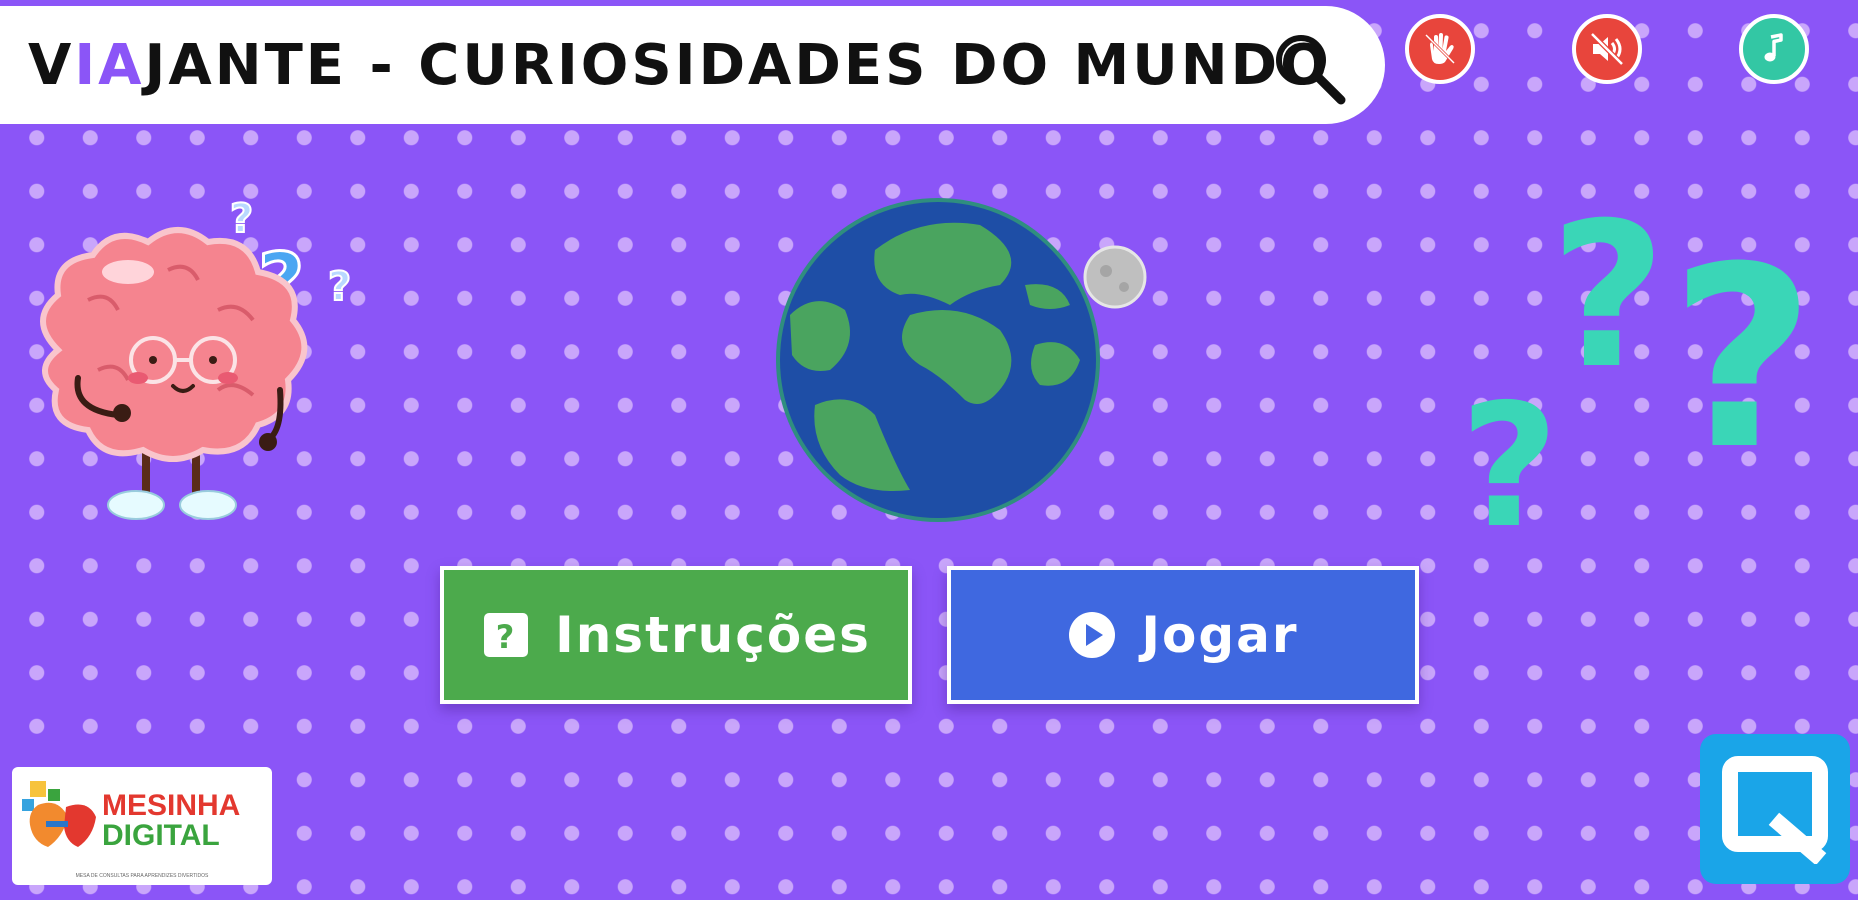 The height and width of the screenshot is (900, 1858). I want to click on q-letter-icon, so click(1775, 810).